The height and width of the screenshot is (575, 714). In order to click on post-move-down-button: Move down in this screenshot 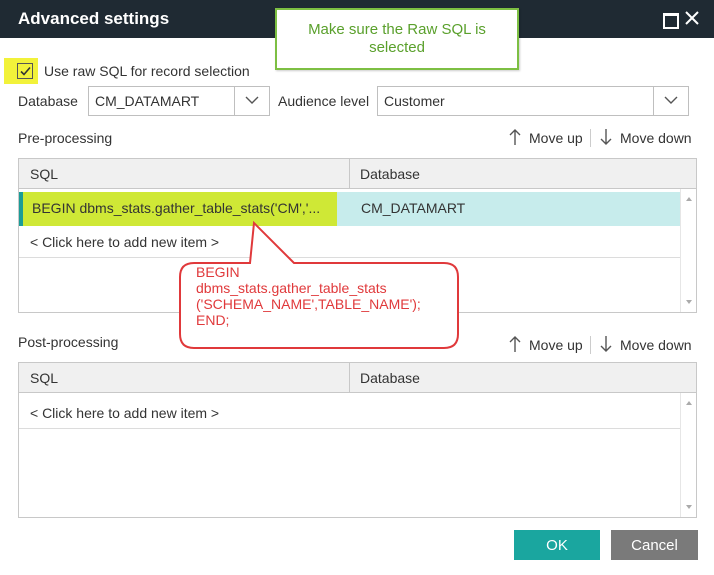, I will do `click(647, 345)`.